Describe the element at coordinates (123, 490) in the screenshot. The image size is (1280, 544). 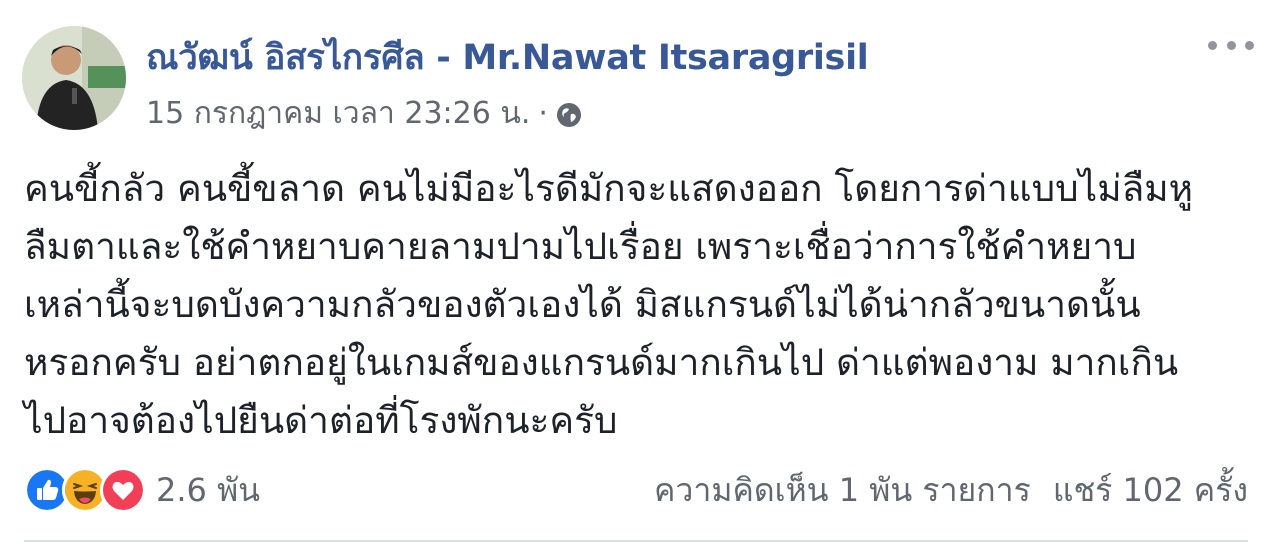
I see `love-icon` at that location.